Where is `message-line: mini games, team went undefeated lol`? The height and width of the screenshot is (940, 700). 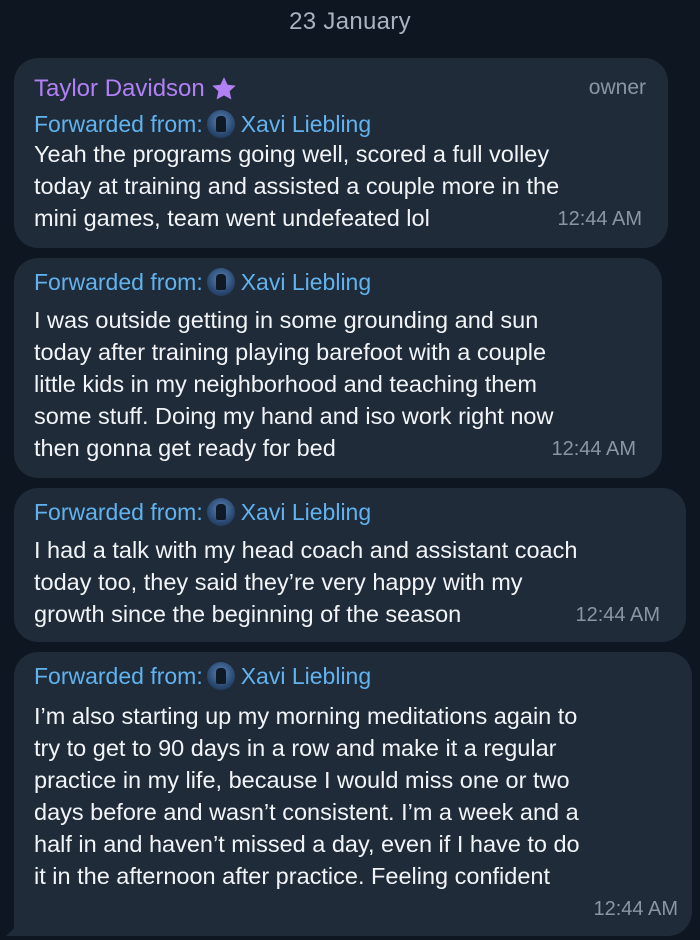
message-line: mini games, team went undefeated lol is located at coordinates (232, 218).